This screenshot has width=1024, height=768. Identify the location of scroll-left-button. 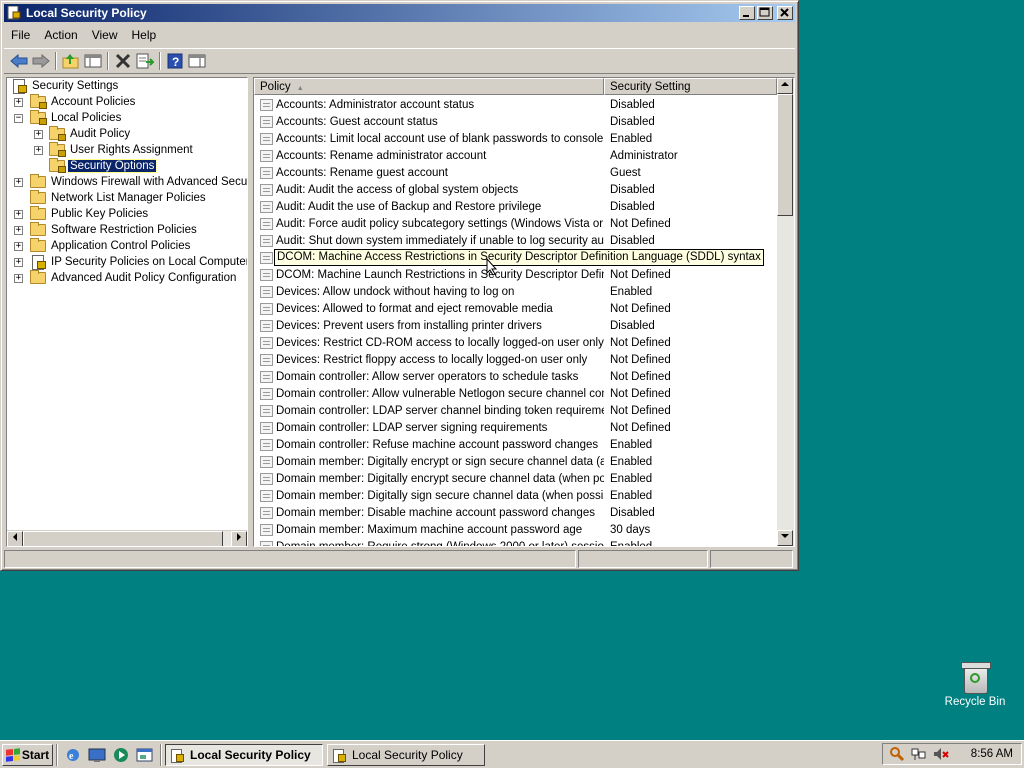
(15, 538).